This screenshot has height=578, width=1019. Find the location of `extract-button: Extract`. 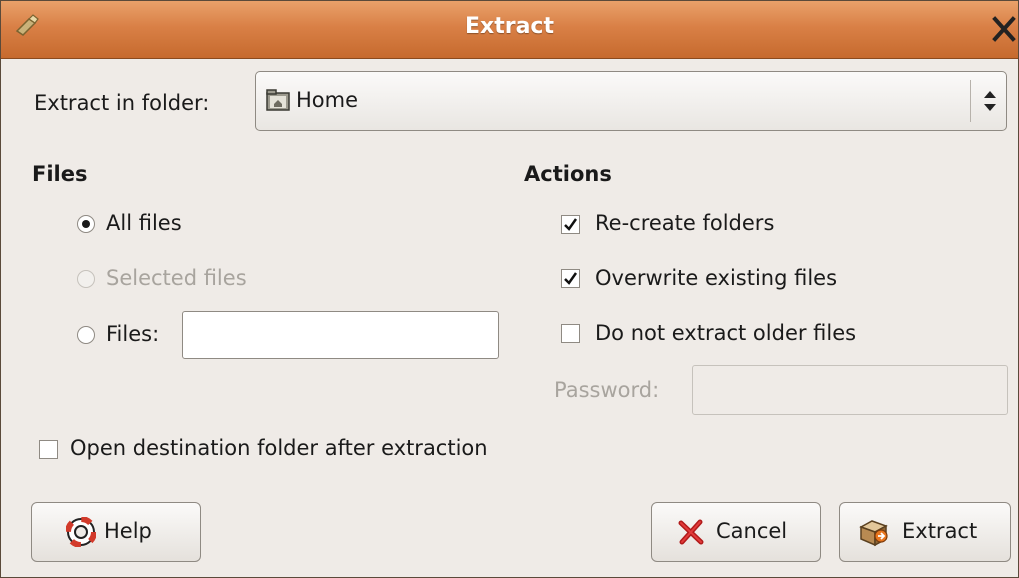

extract-button: Extract is located at coordinates (925, 532).